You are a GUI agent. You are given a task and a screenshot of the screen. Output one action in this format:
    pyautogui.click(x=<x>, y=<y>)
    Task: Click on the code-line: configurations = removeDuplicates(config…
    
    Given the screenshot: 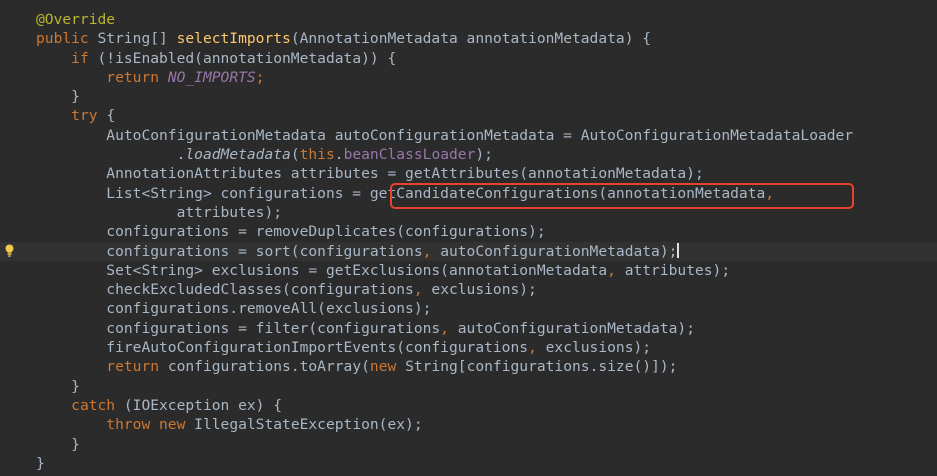 What is the action you would take?
    pyautogui.click(x=468, y=231)
    